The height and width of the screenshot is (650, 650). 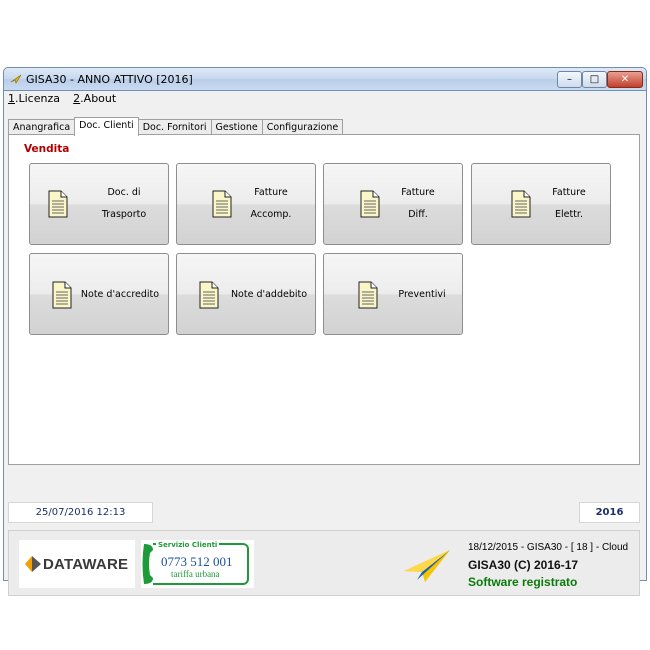 What do you see at coordinates (523, 565) in the screenshot?
I see `product-copyright: GISA30 (C) 2016-17` at bounding box center [523, 565].